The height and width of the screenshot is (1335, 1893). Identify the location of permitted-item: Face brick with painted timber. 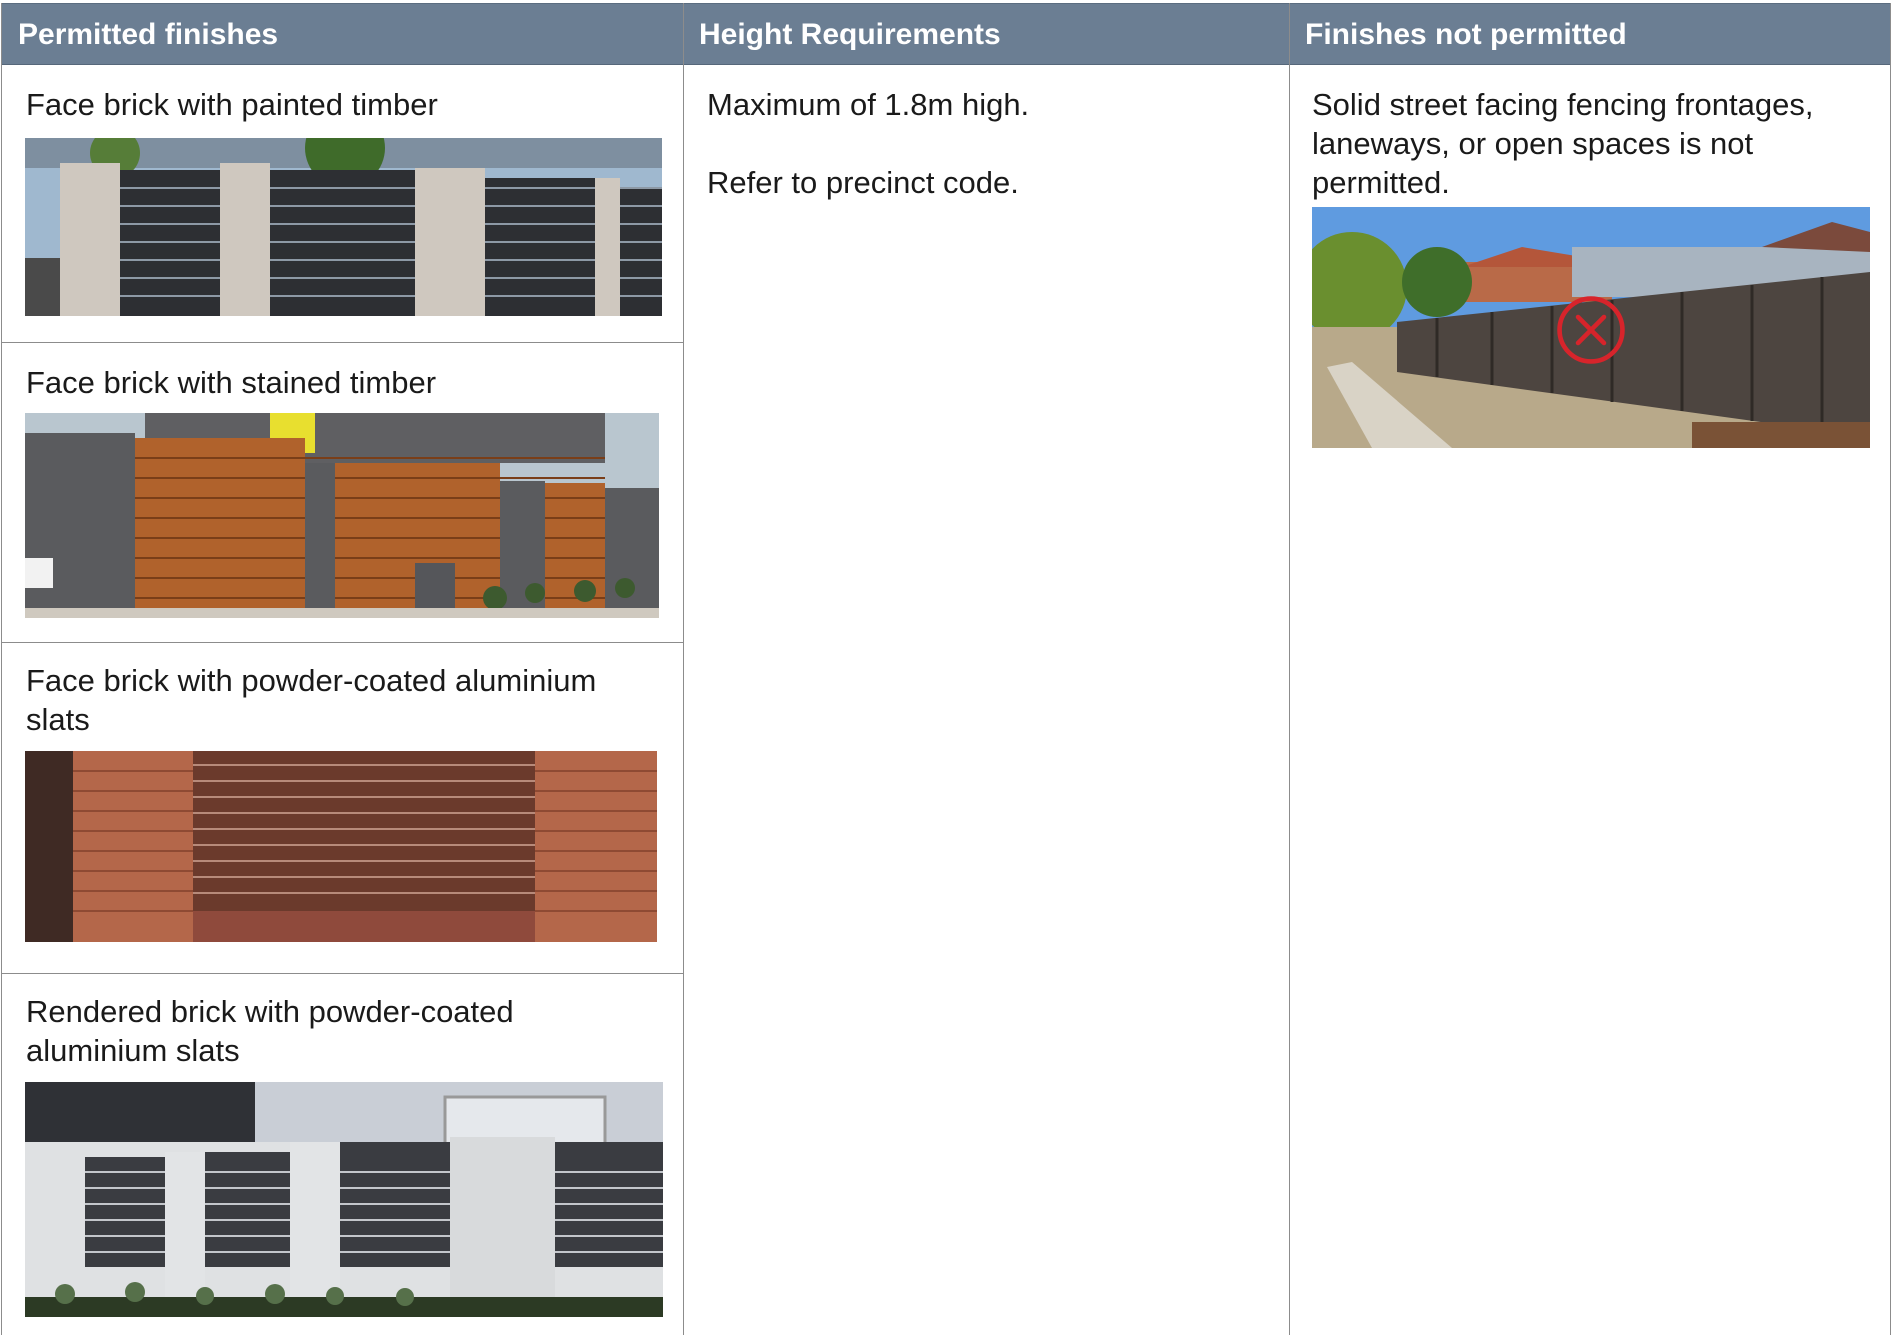
(342, 204).